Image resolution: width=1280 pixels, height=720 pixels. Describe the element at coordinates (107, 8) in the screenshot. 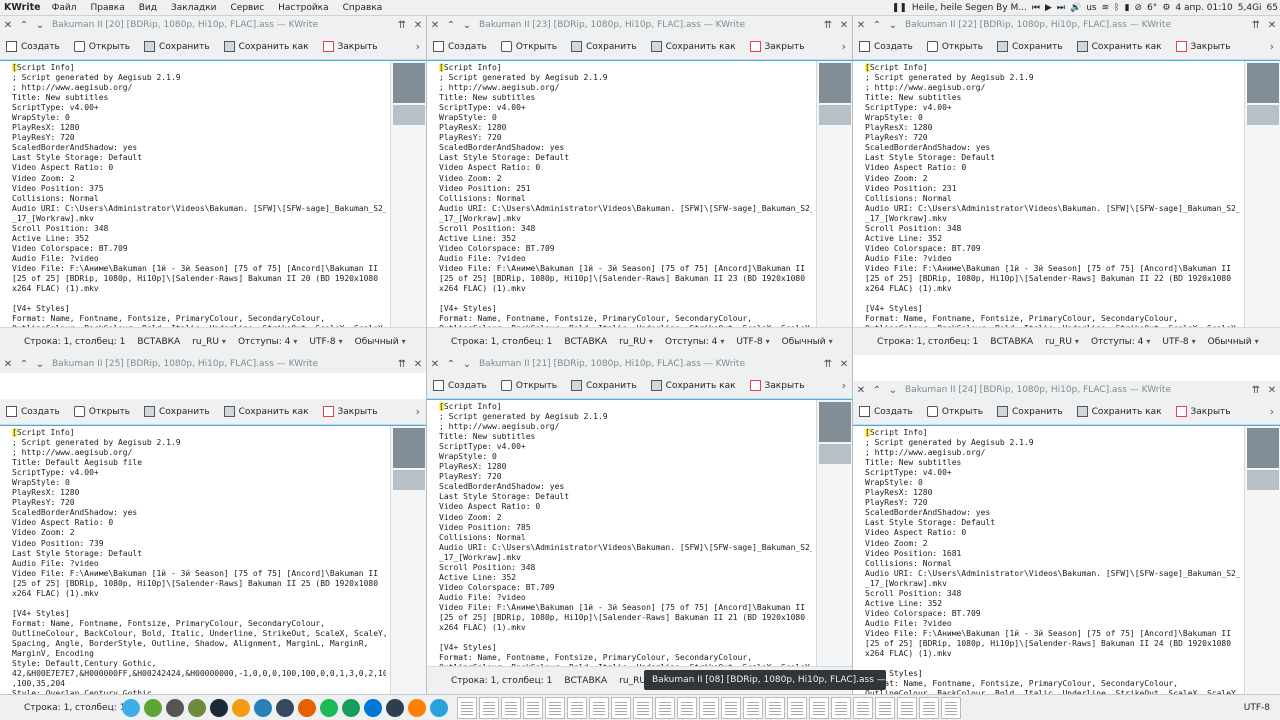

I see `menu-edit: Правка` at that location.